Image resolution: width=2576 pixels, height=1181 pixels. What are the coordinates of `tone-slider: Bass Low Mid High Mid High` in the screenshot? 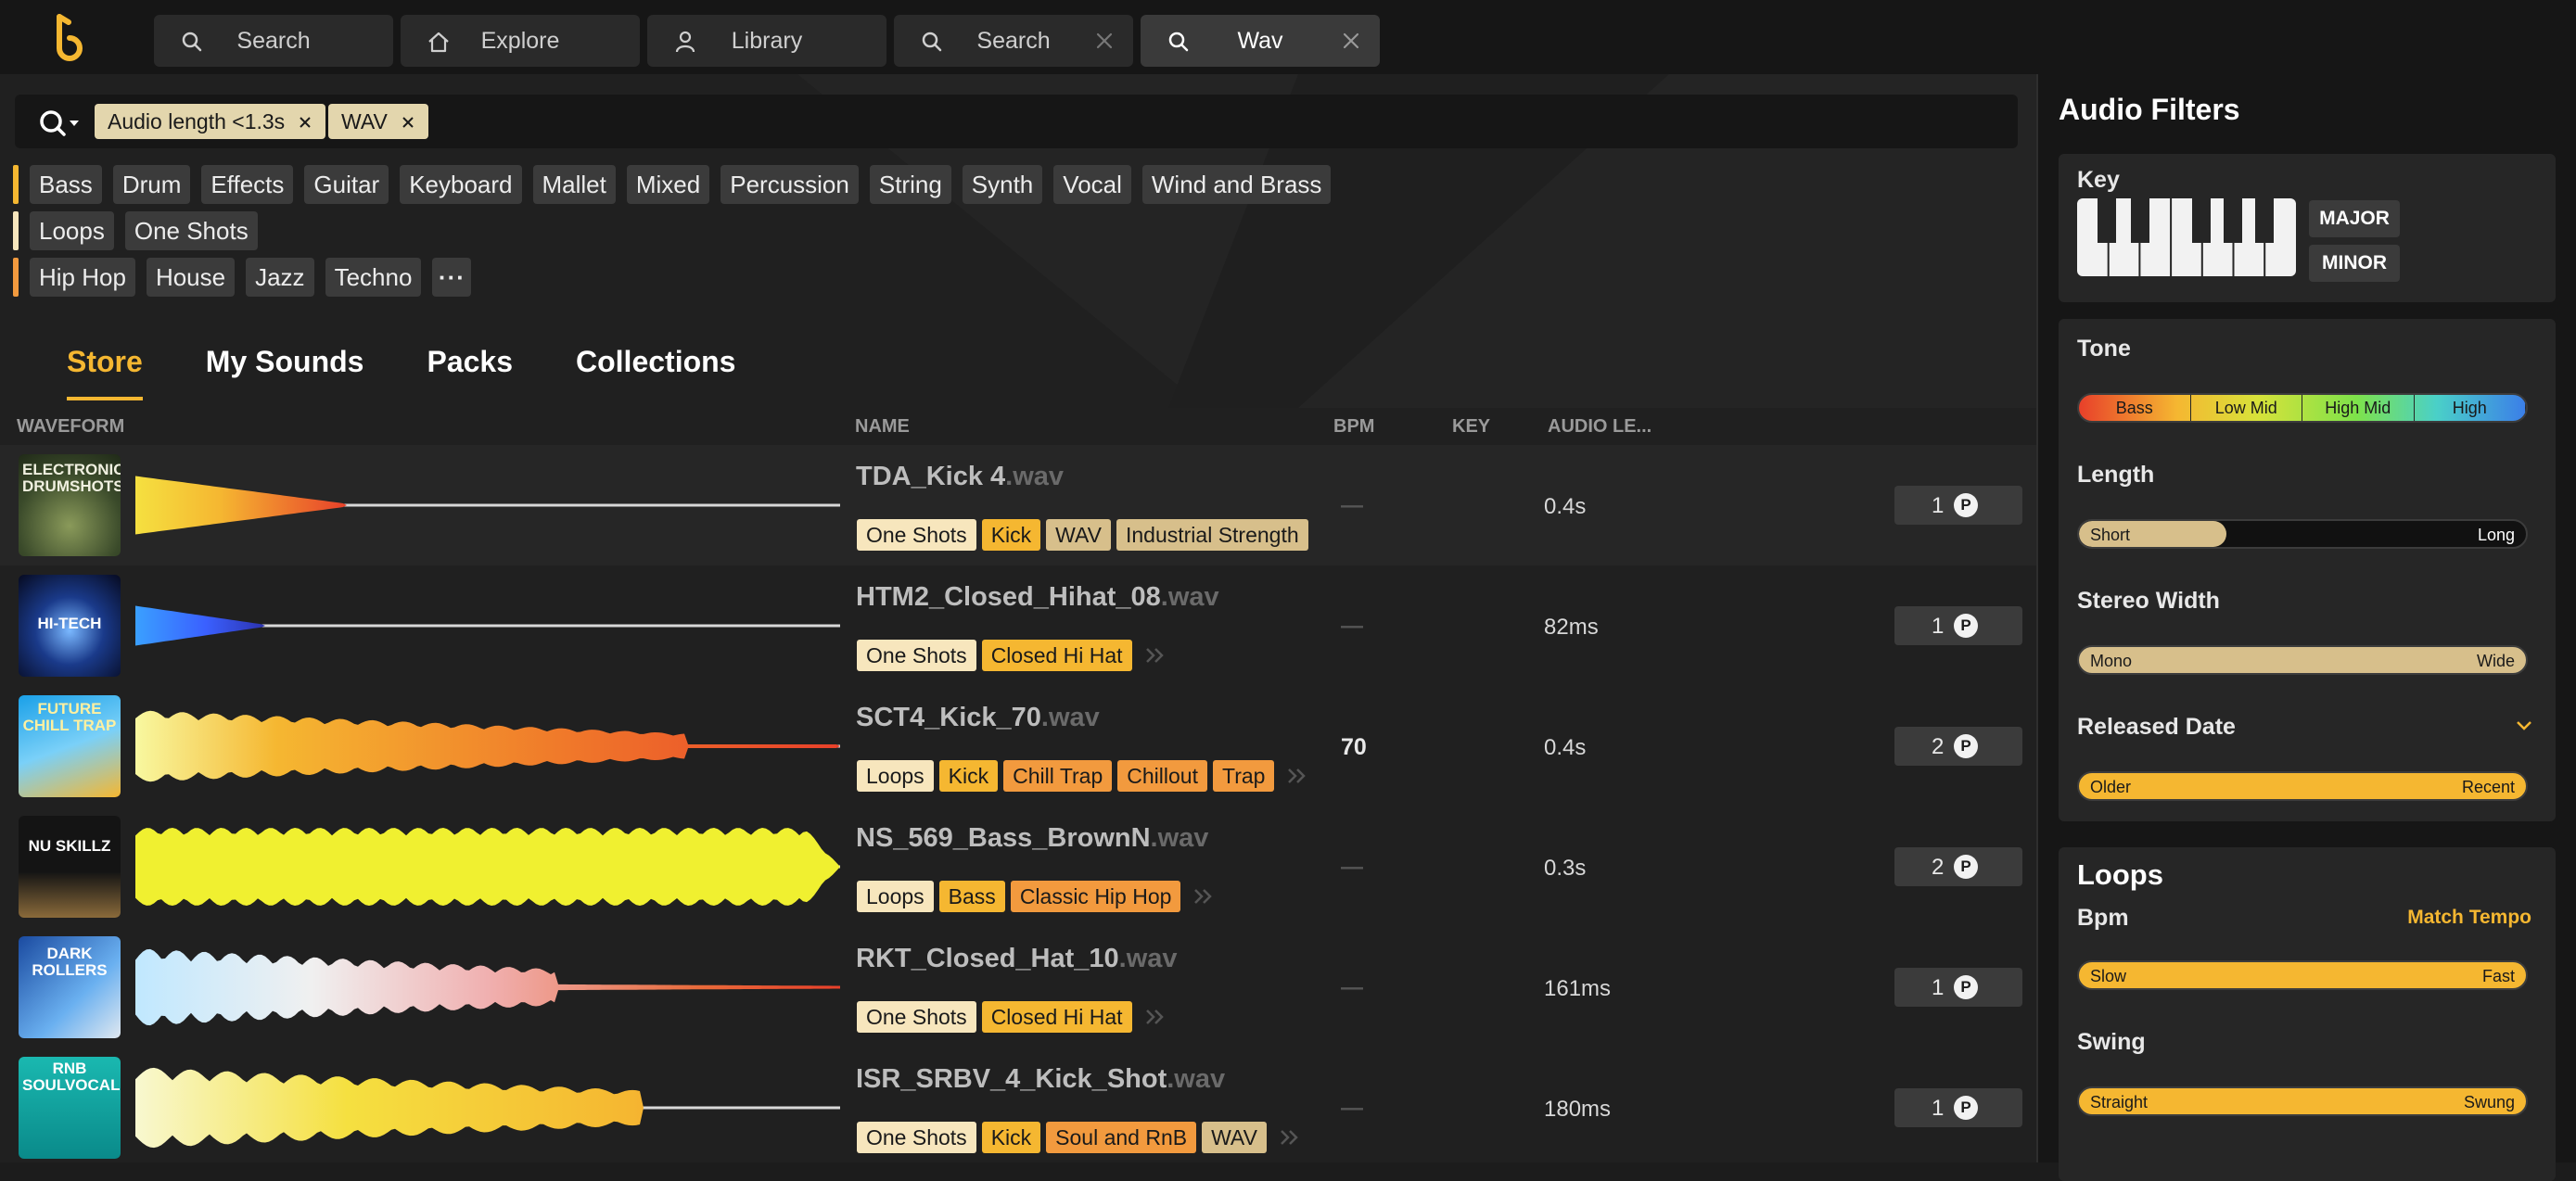 It's located at (2302, 408).